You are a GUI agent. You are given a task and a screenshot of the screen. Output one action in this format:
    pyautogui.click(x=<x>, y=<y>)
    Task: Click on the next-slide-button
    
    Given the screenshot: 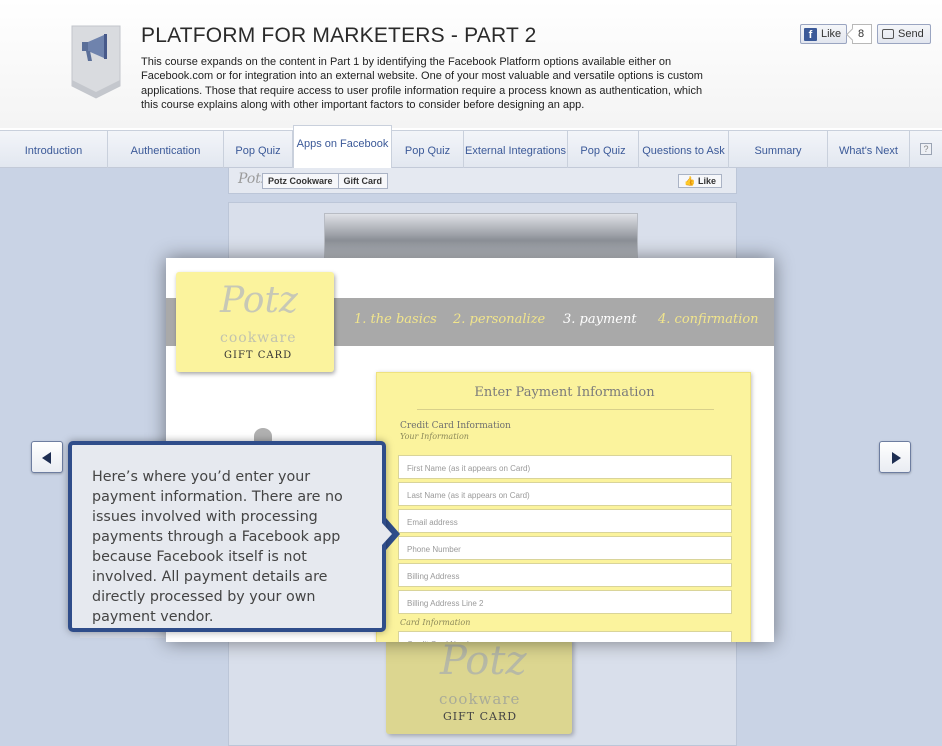 What is the action you would take?
    pyautogui.click(x=895, y=457)
    